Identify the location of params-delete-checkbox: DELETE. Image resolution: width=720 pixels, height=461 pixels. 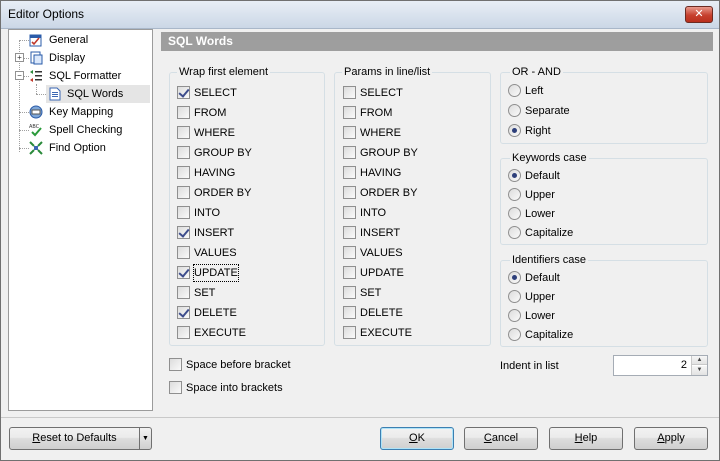
(403, 313).